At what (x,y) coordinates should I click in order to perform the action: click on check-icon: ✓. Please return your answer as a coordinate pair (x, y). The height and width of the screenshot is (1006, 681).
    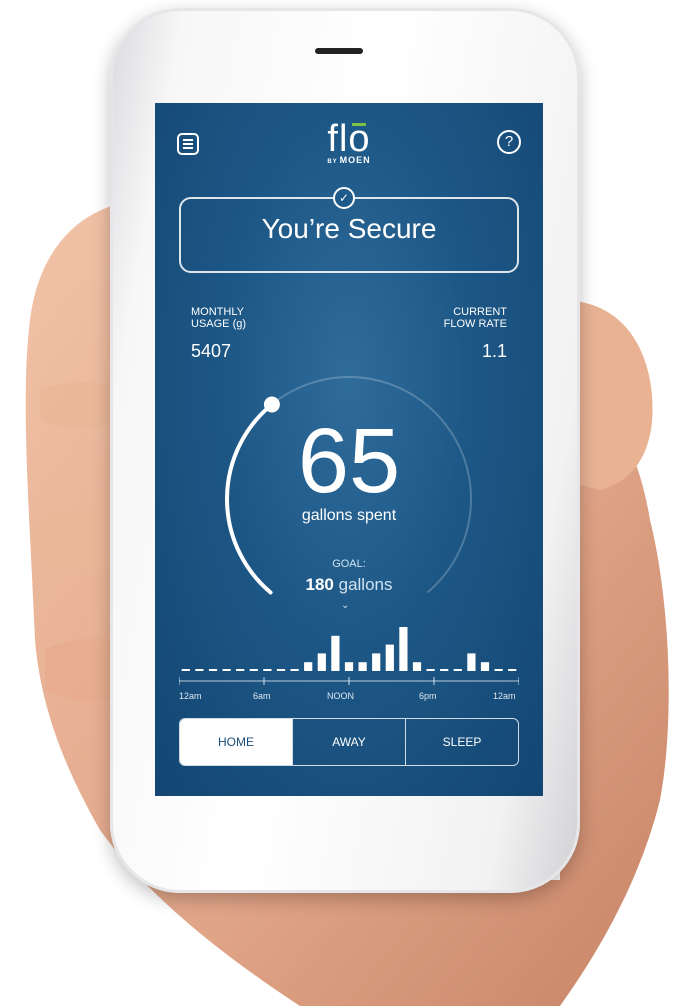
    Looking at the image, I should click on (344, 198).